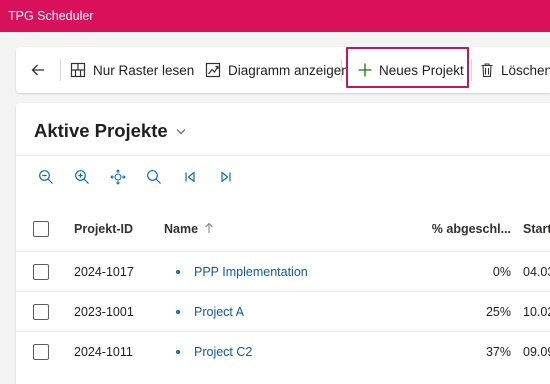 The width and height of the screenshot is (550, 384). Describe the element at coordinates (525, 70) in the screenshot. I see `delete-label: Löschen` at that location.